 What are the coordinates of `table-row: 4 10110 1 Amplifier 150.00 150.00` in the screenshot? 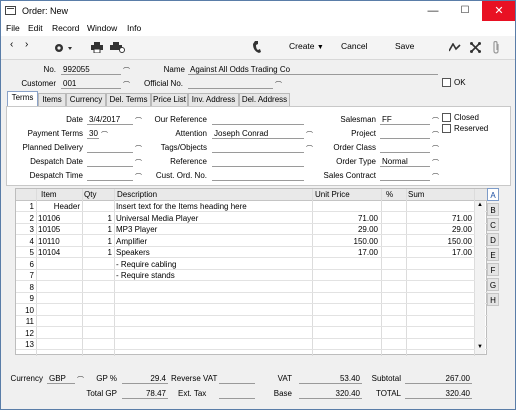 It's located at (252, 241).